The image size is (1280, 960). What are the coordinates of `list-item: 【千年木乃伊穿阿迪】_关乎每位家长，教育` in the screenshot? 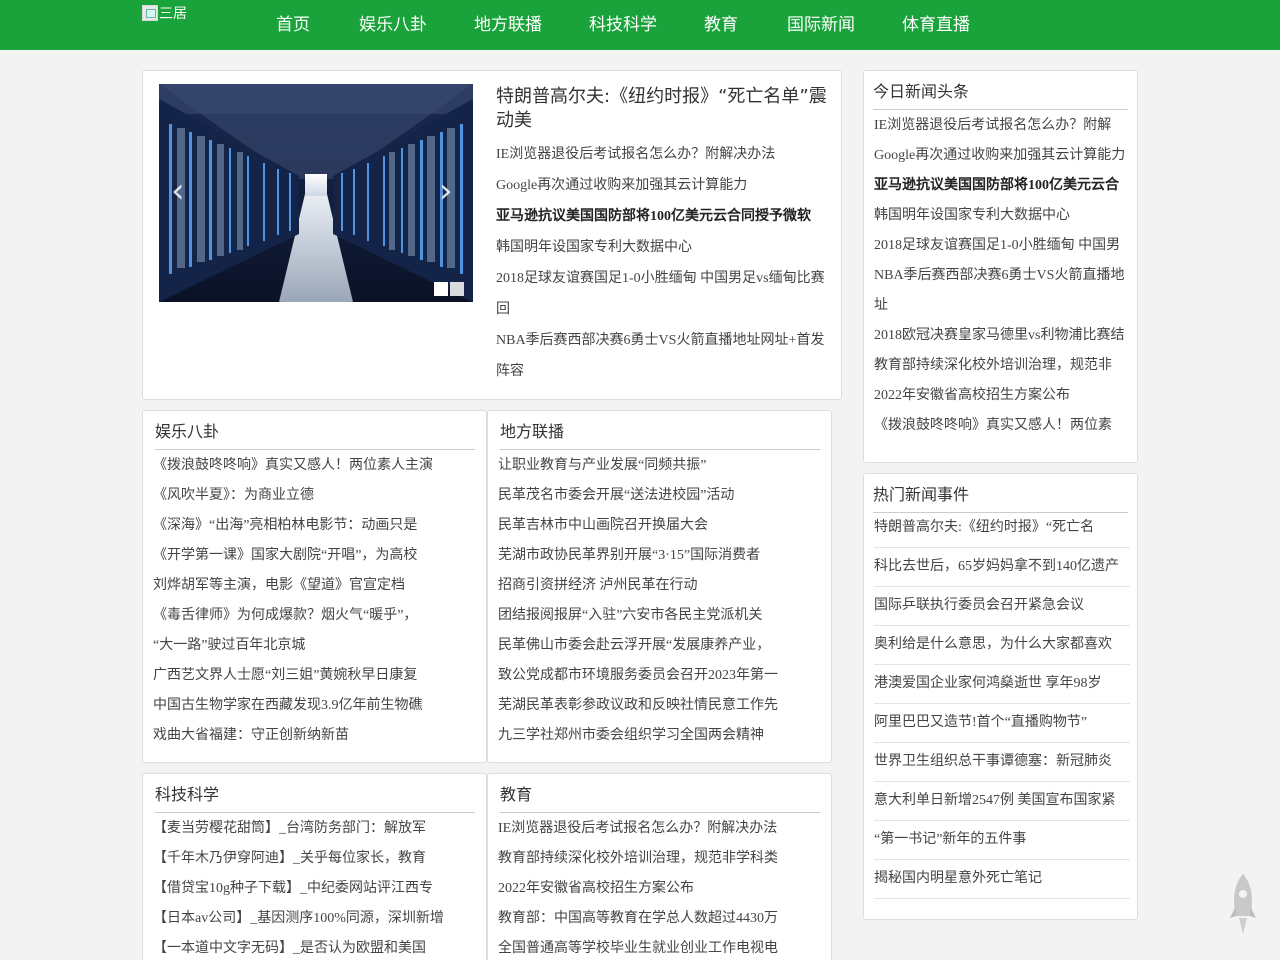 It's located at (315, 859).